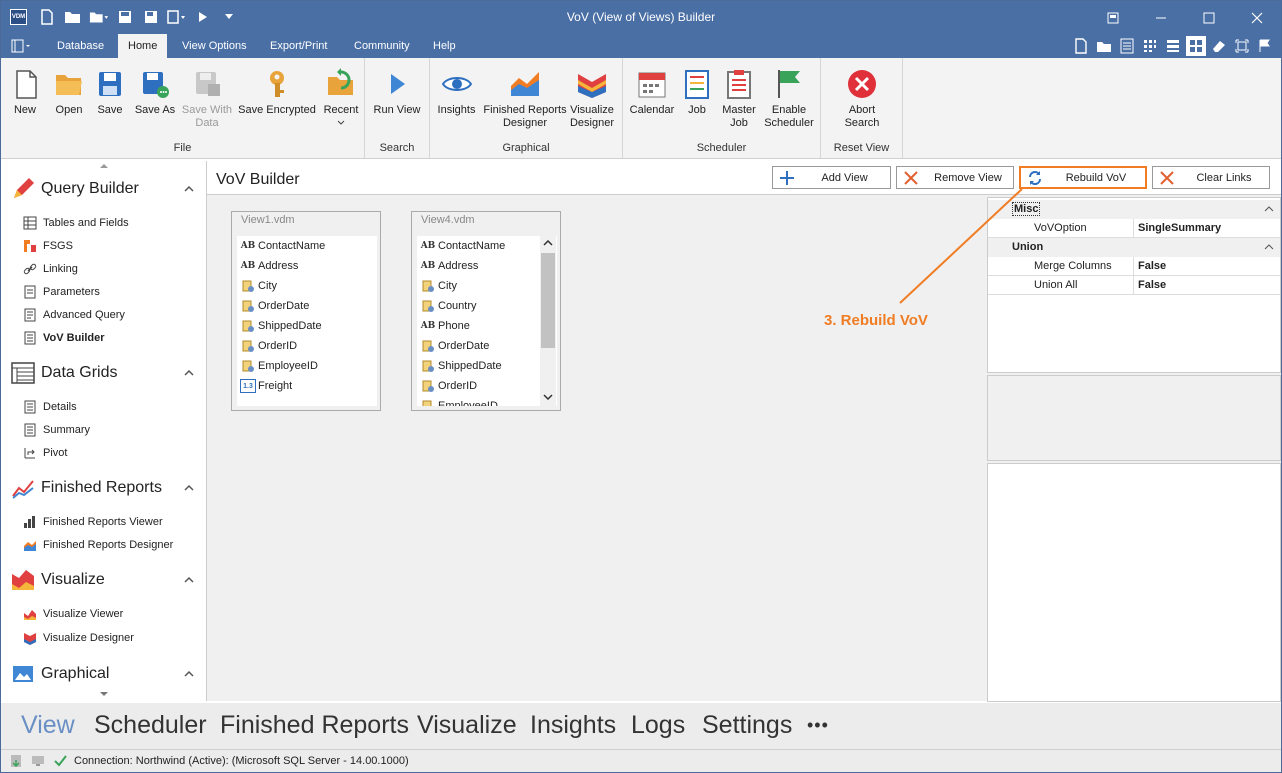 The width and height of the screenshot is (1282, 773). Describe the element at coordinates (76, 223) in the screenshot. I see `sidebar-item-tables-and-fields: Tables and Fields` at that location.